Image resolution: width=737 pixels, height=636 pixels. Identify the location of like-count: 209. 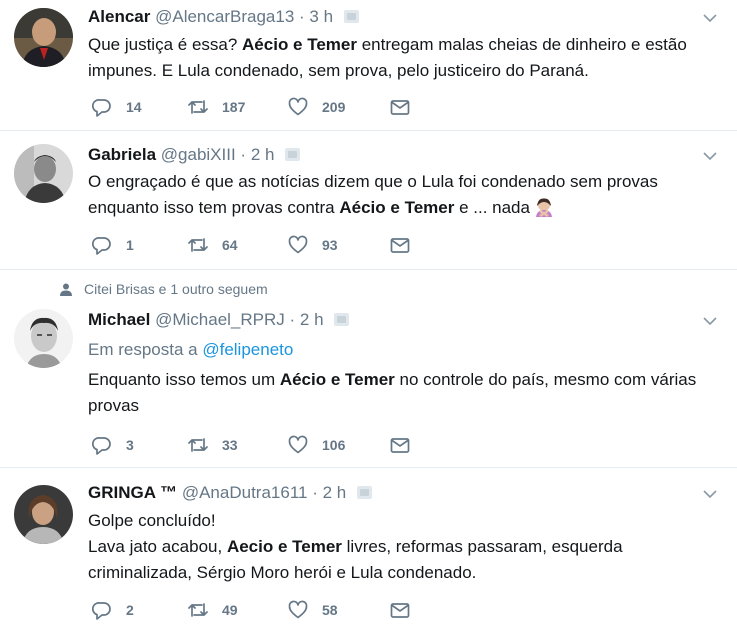
(334, 107).